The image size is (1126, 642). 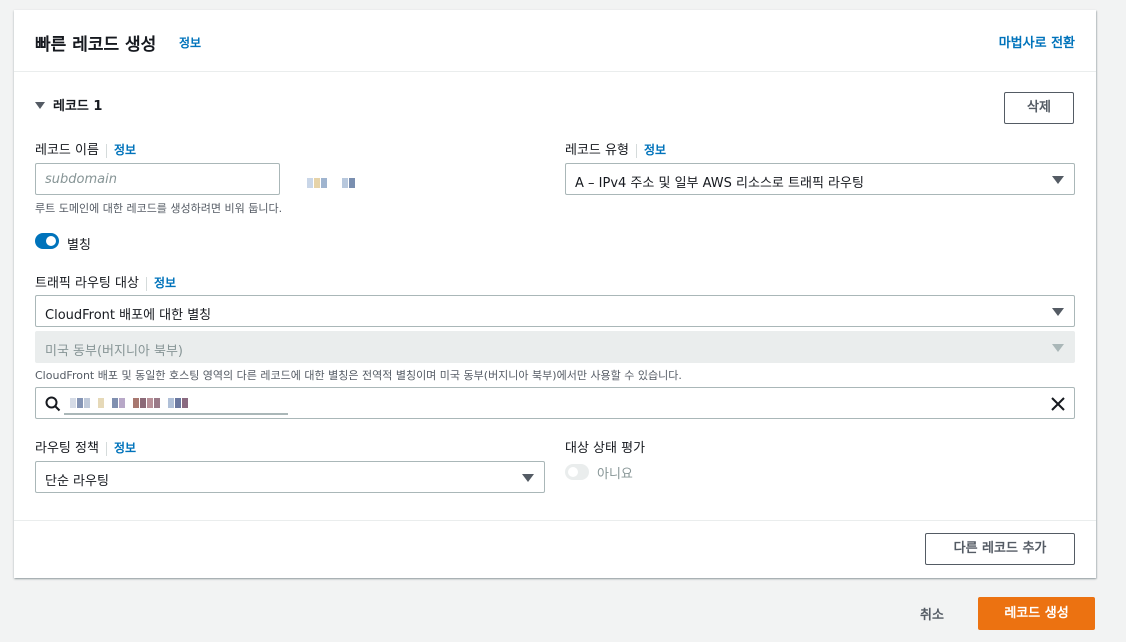 I want to click on record-name-info-link: 정보, so click(x=125, y=150).